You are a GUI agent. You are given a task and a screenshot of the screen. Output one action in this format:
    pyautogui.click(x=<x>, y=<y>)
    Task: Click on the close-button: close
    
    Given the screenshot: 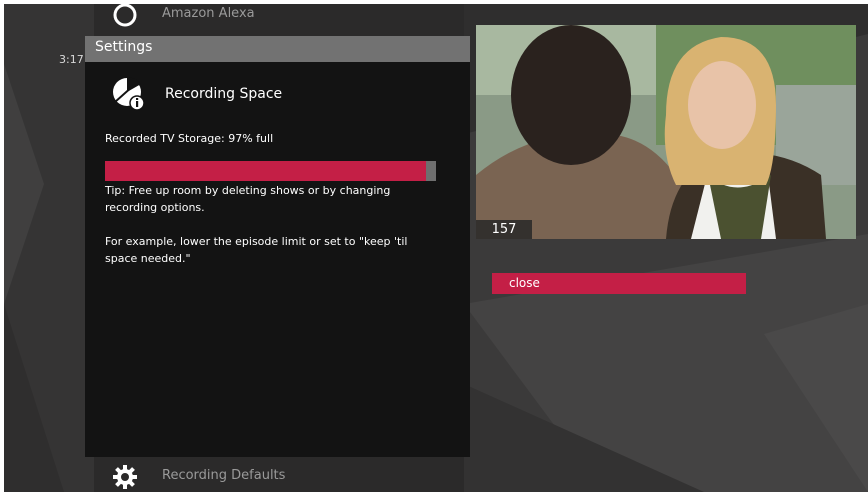 What is the action you would take?
    pyautogui.click(x=619, y=283)
    